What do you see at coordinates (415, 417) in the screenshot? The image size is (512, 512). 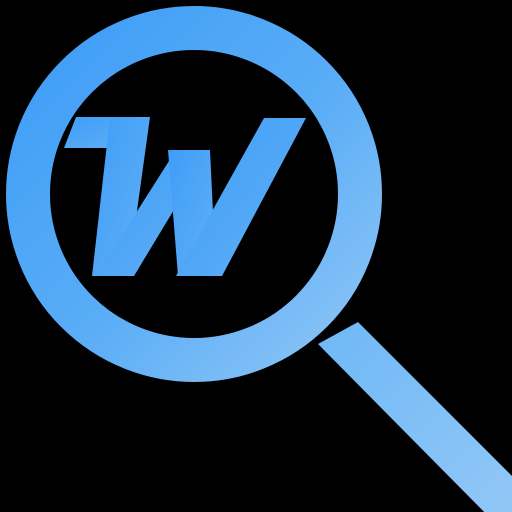 I see `magnifier-handle` at bounding box center [415, 417].